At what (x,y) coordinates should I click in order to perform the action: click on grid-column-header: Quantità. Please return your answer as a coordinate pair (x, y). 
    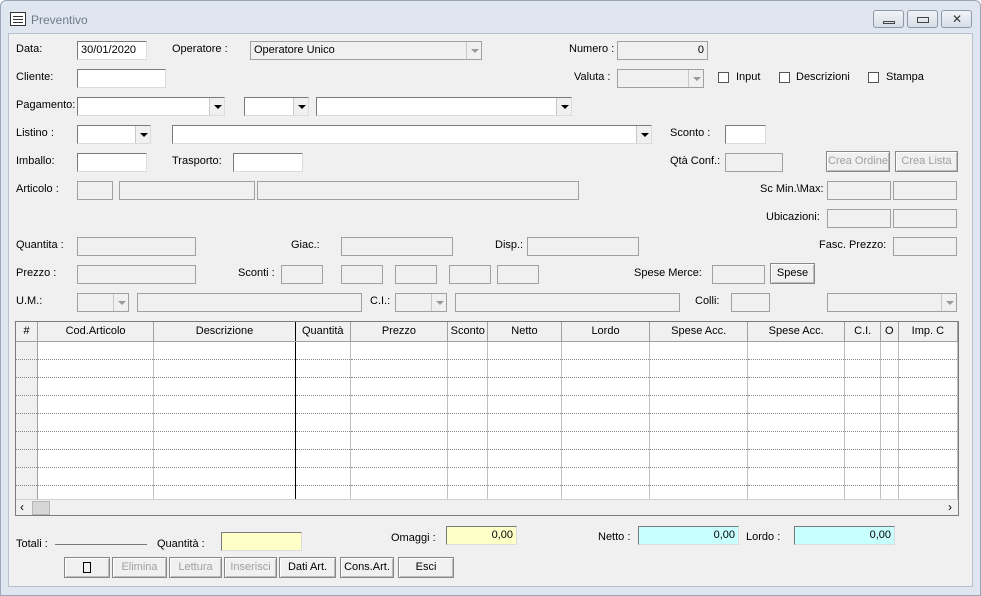
    Looking at the image, I should click on (323, 332).